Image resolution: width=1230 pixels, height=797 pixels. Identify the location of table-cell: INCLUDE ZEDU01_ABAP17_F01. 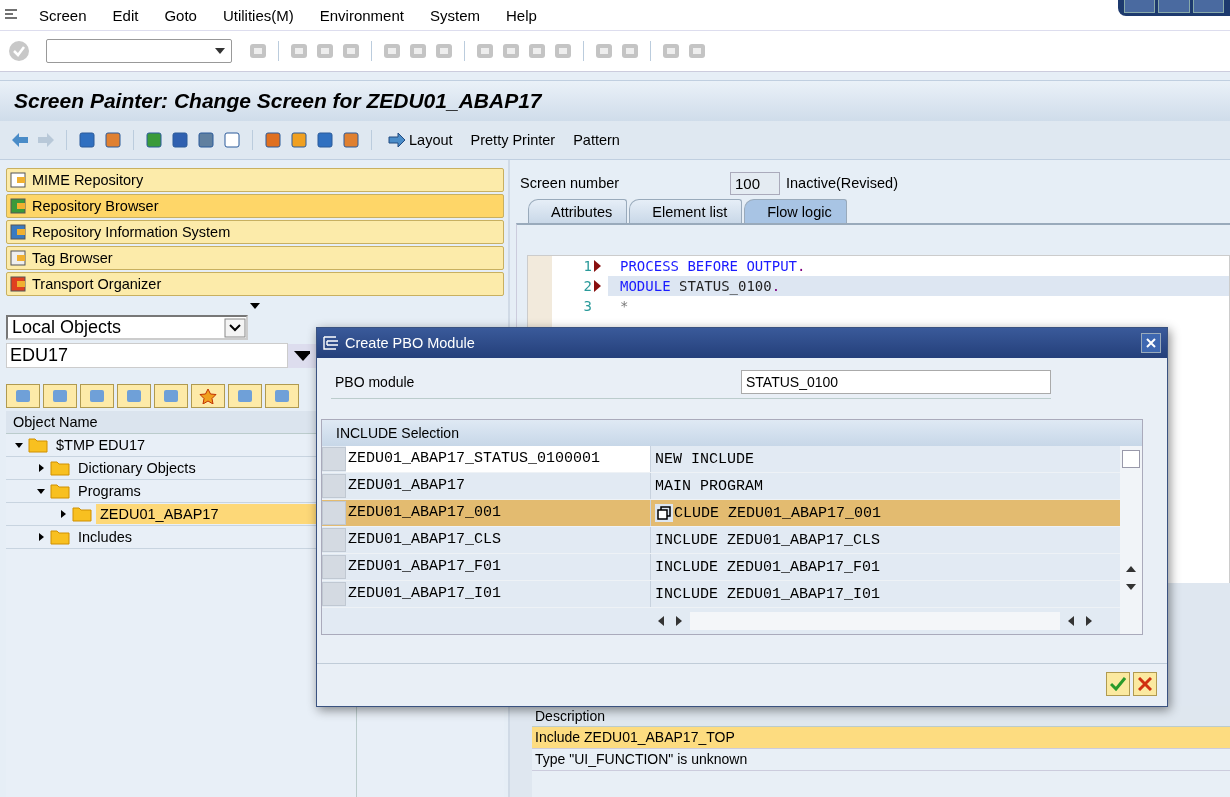
(768, 567).